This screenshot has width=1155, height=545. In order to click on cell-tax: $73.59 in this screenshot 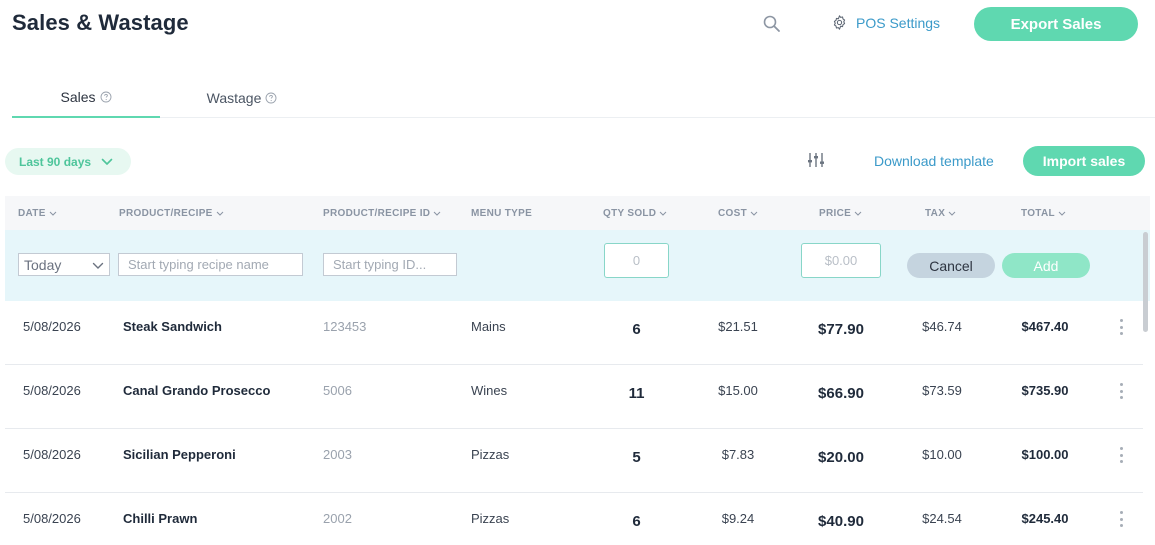, I will do `click(942, 390)`.